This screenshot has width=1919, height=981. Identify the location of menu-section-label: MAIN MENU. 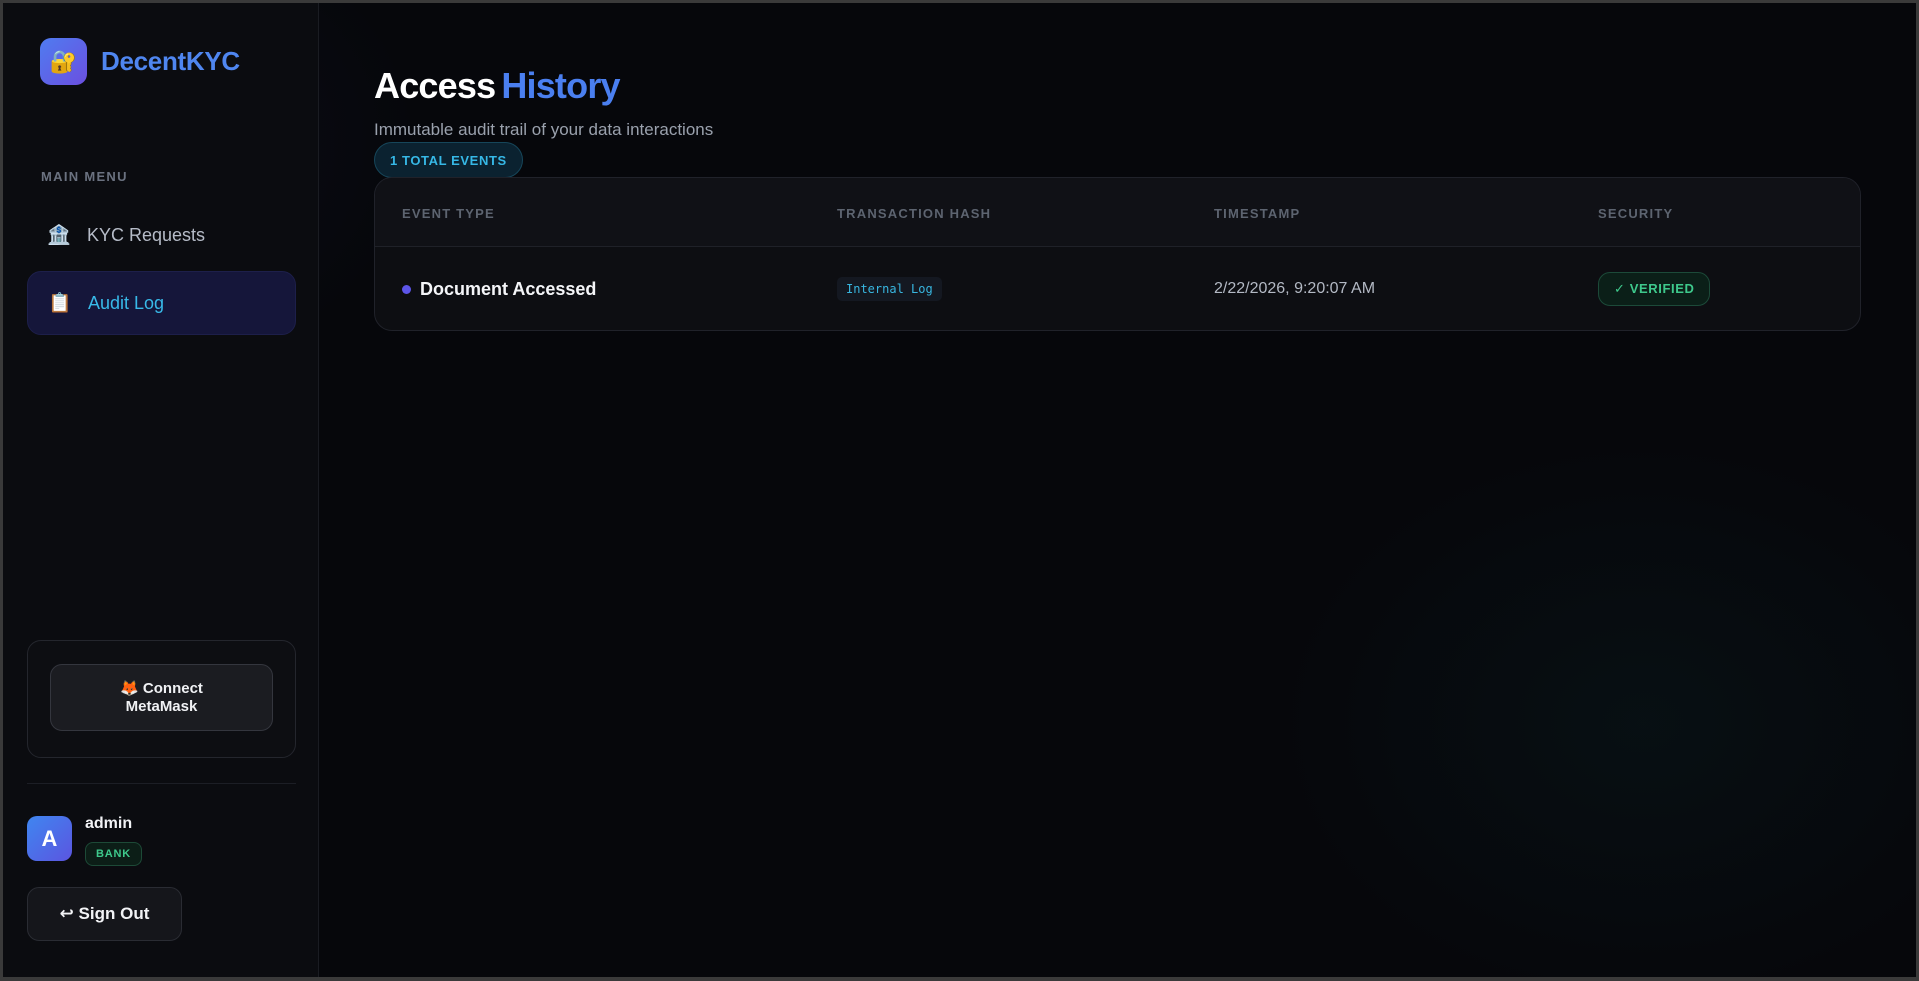
(84, 176).